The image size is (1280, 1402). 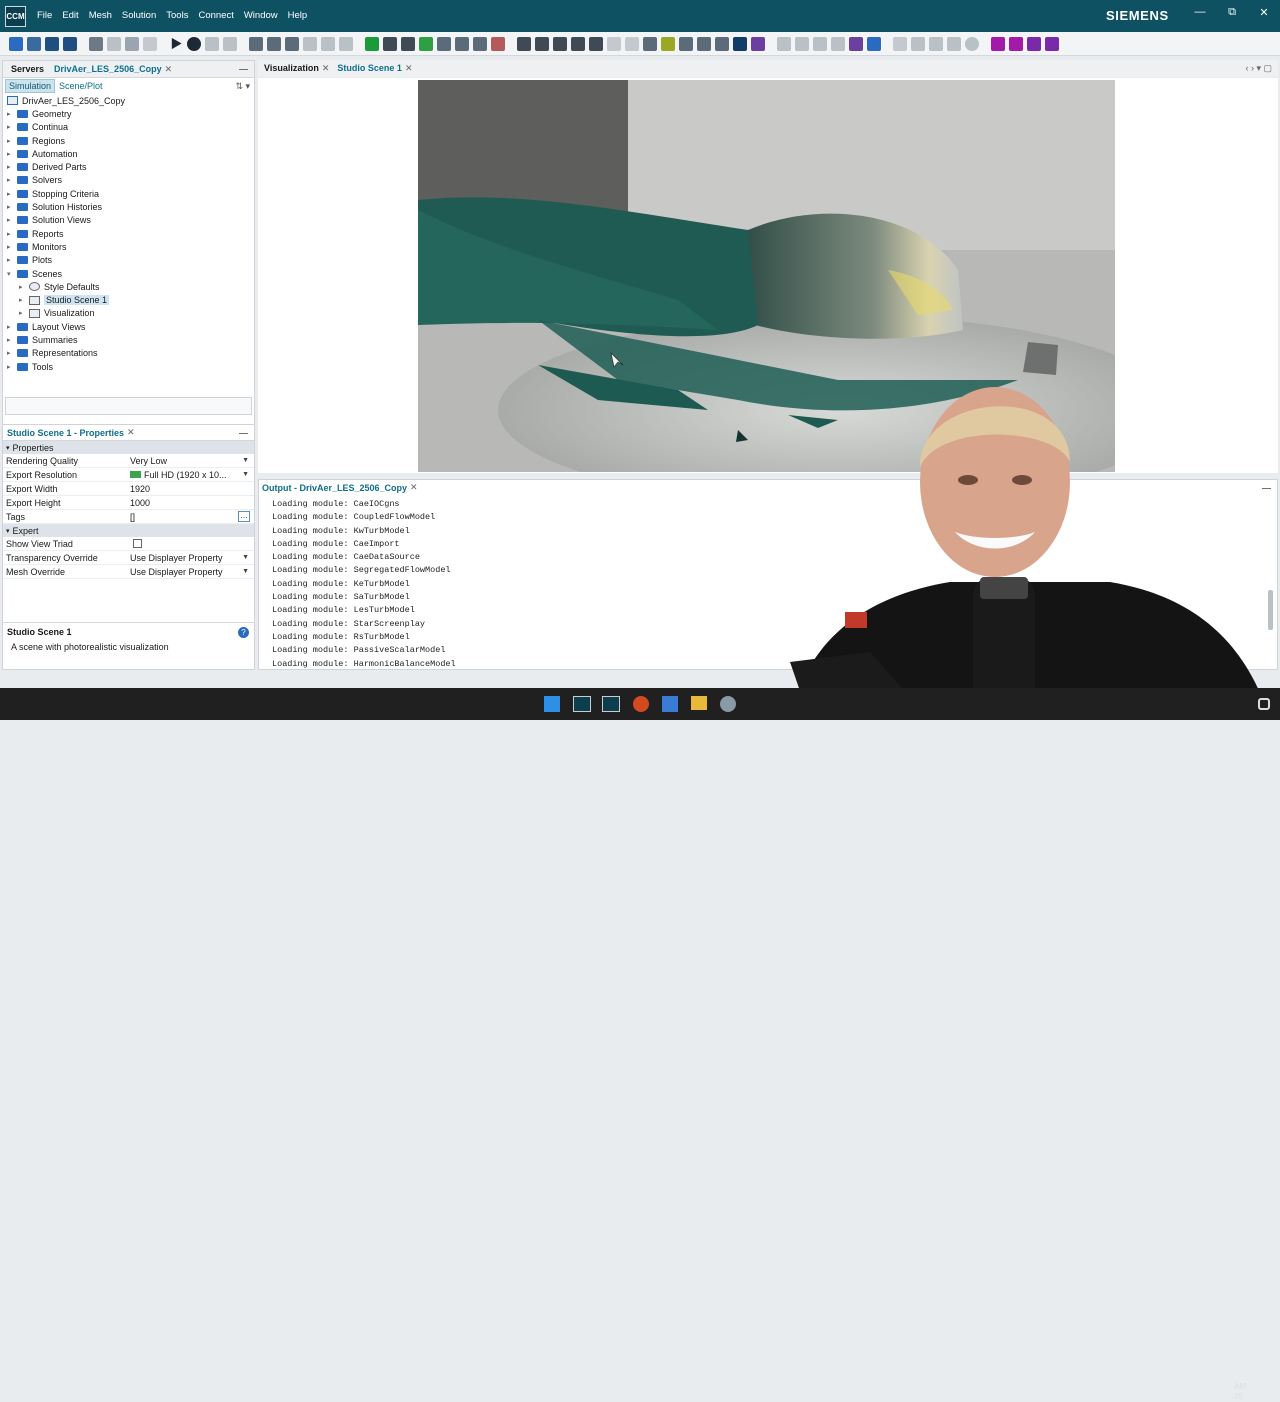 I want to click on pause-icon, so click(x=212, y=43).